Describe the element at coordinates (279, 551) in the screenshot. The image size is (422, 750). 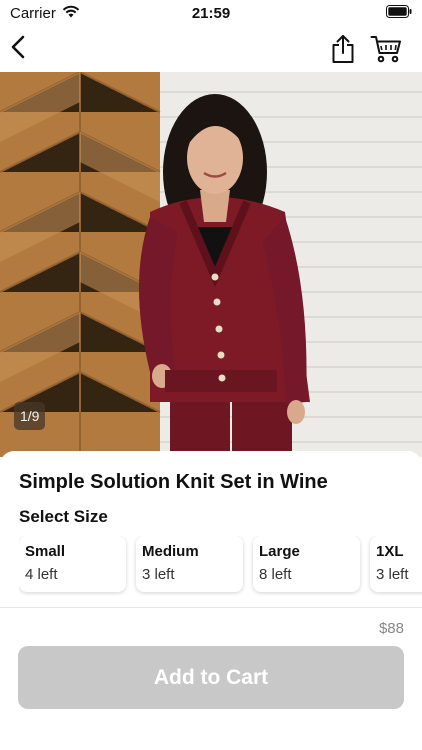
I see `size-name: Large` at that location.